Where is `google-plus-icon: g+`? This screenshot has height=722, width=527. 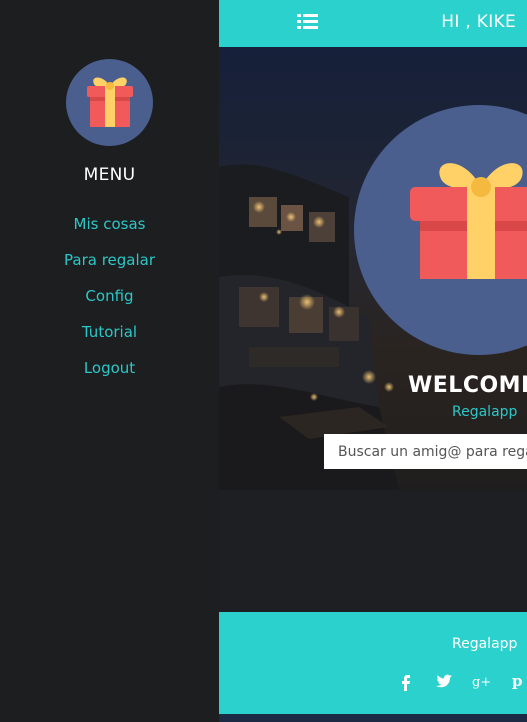 google-plus-icon: g+ is located at coordinates (482, 681).